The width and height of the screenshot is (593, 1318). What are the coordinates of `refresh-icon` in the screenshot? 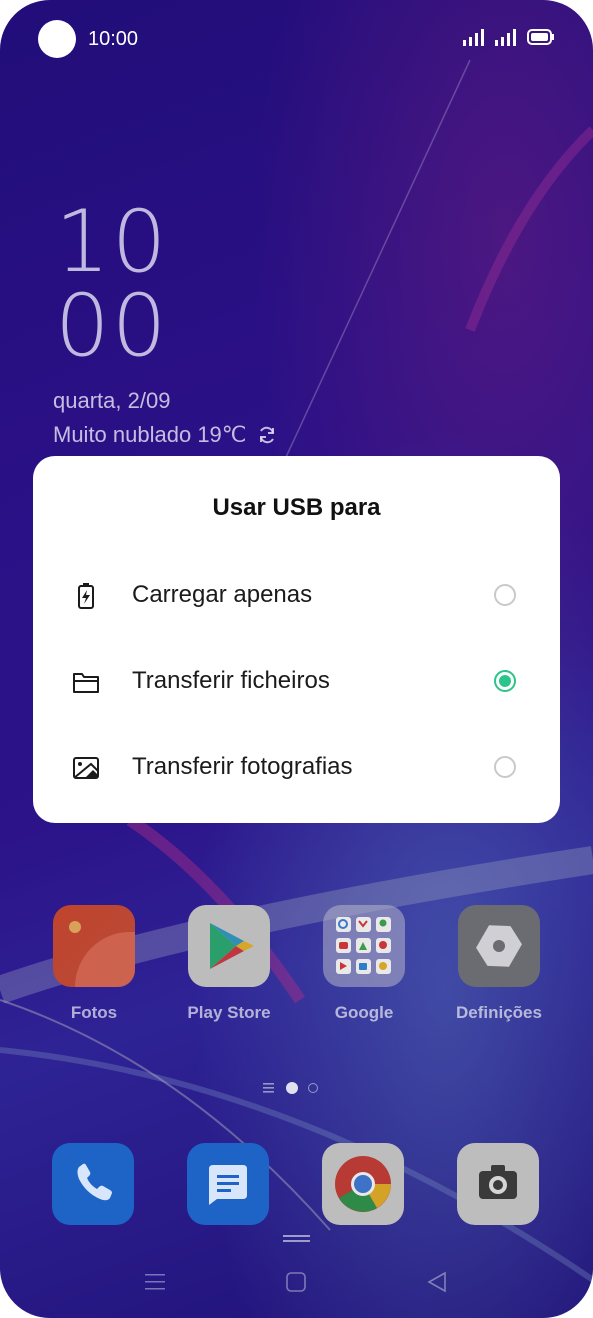 It's located at (267, 435).